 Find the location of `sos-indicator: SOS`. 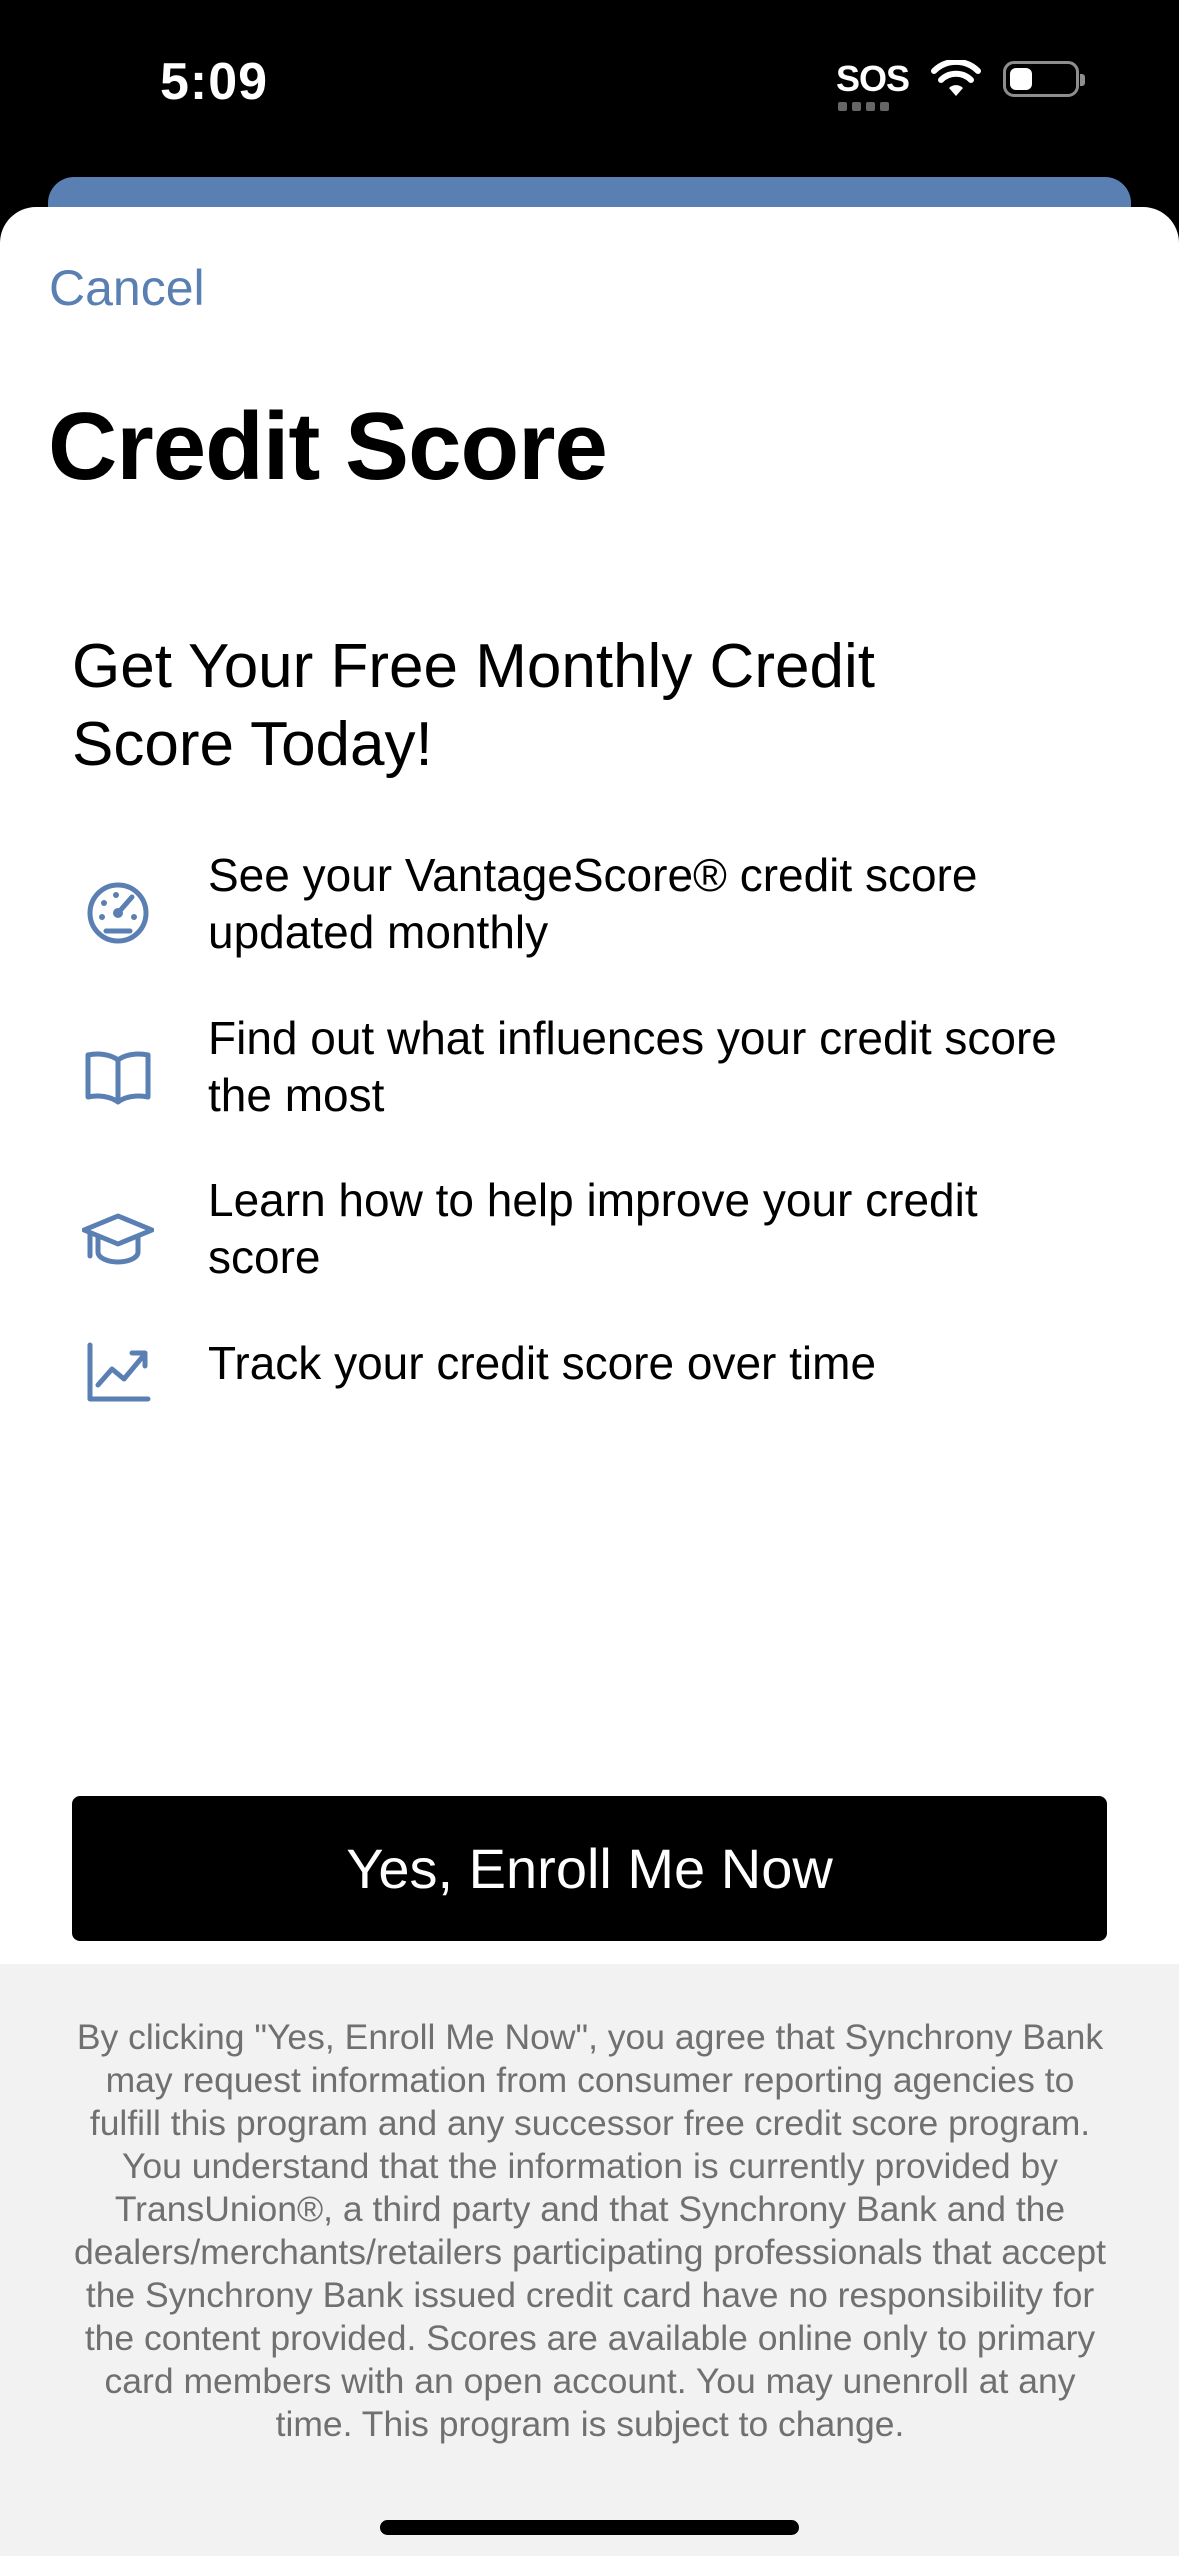

sos-indicator: SOS is located at coordinates (872, 84).